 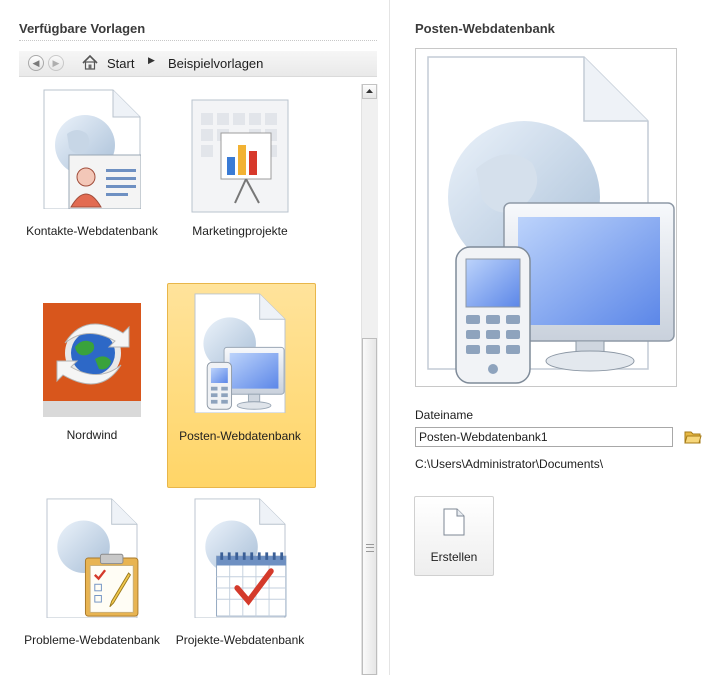 I want to click on template-issues-web-database: Probleme-Webdatenbank, so click(x=92, y=573).